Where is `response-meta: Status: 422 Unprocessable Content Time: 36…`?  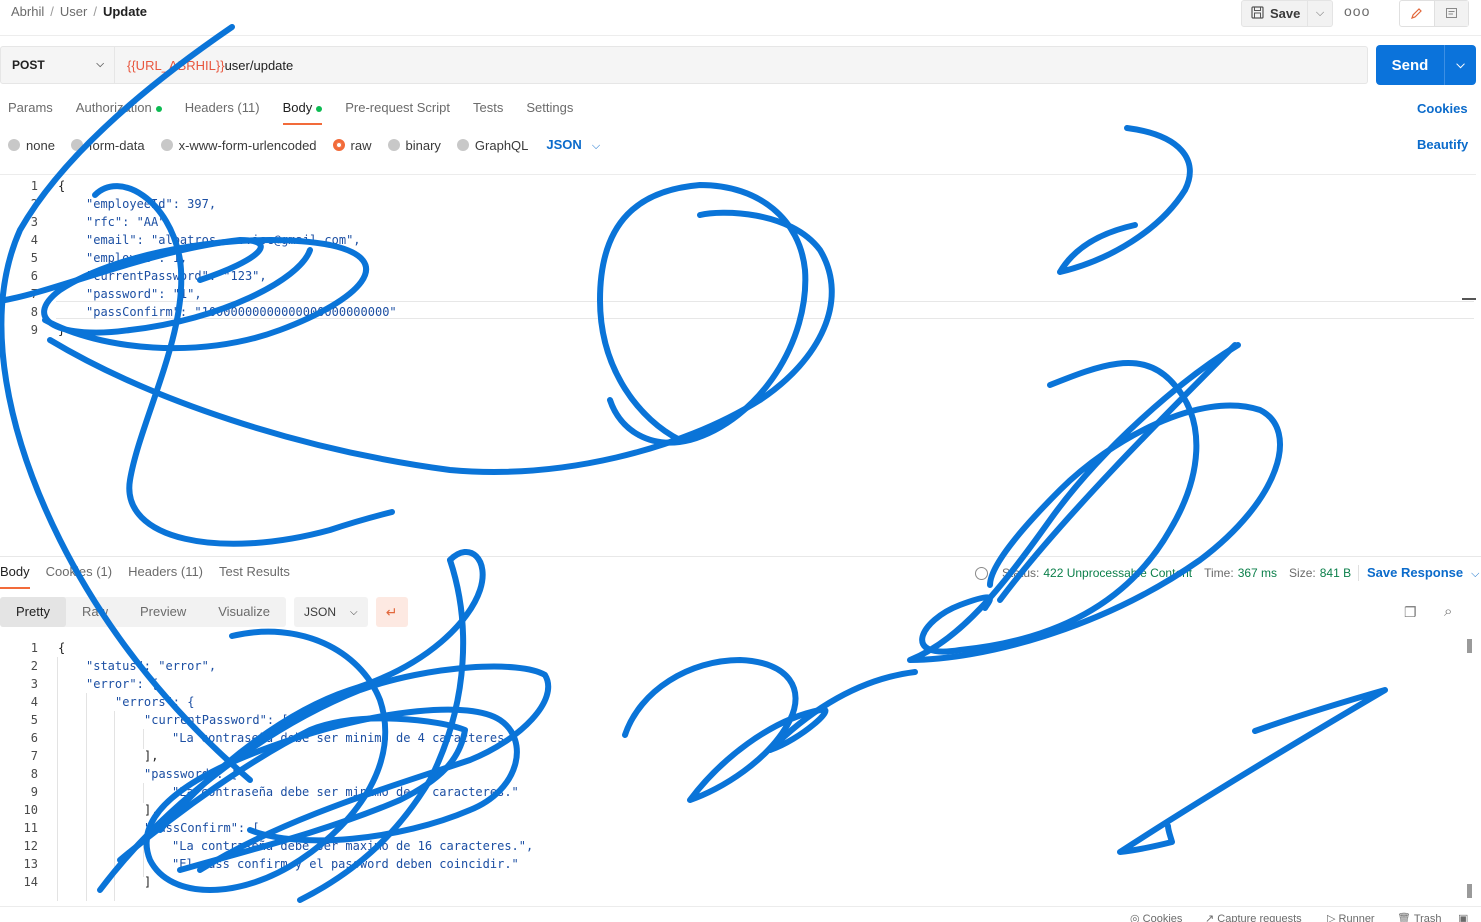 response-meta: Status: 422 Unprocessable Content Time: 36… is located at coordinates (1169, 573).